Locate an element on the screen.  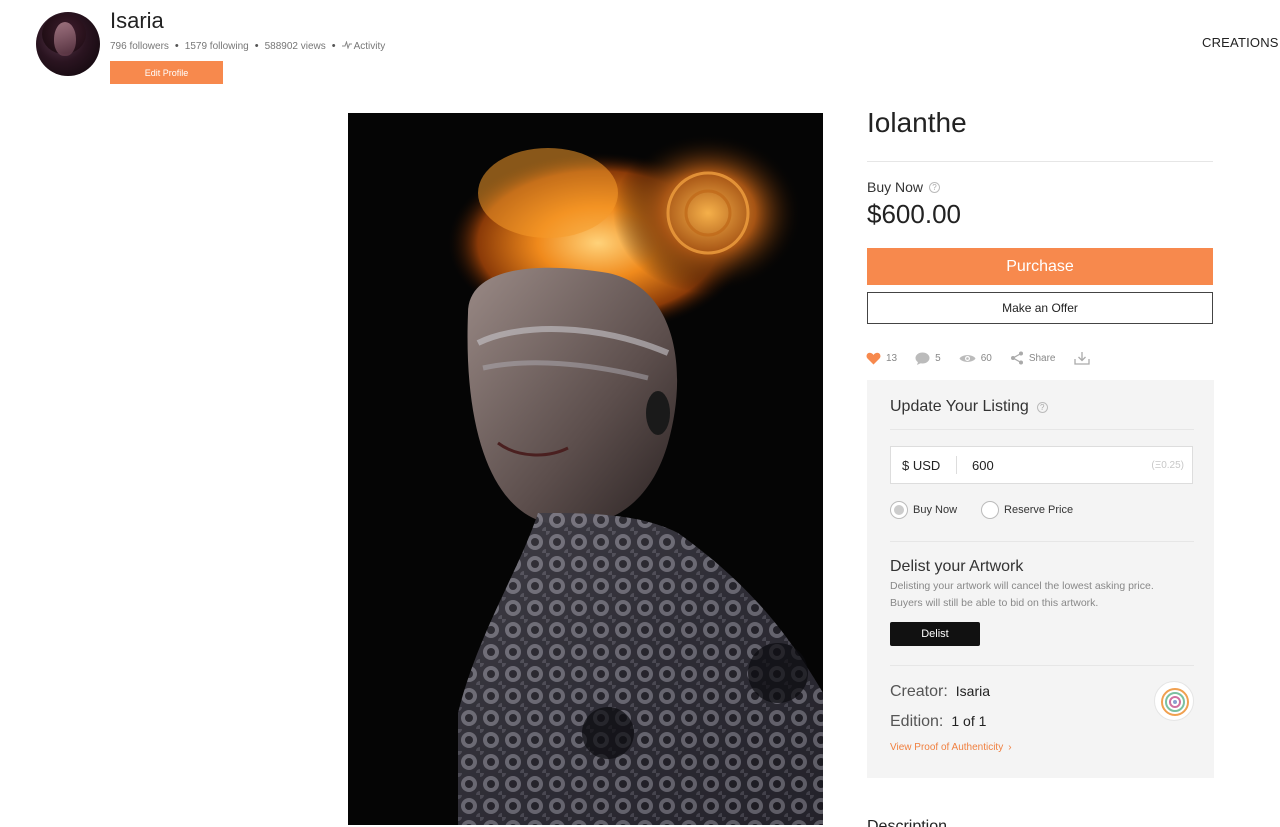
eye-icon is located at coordinates (967, 358).